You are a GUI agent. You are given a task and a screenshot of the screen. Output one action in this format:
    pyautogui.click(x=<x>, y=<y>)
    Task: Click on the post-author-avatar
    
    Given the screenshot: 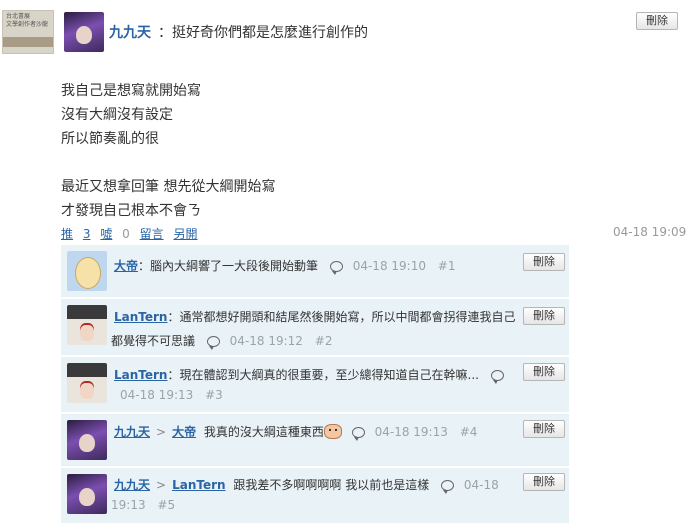 What is the action you would take?
    pyautogui.click(x=84, y=32)
    